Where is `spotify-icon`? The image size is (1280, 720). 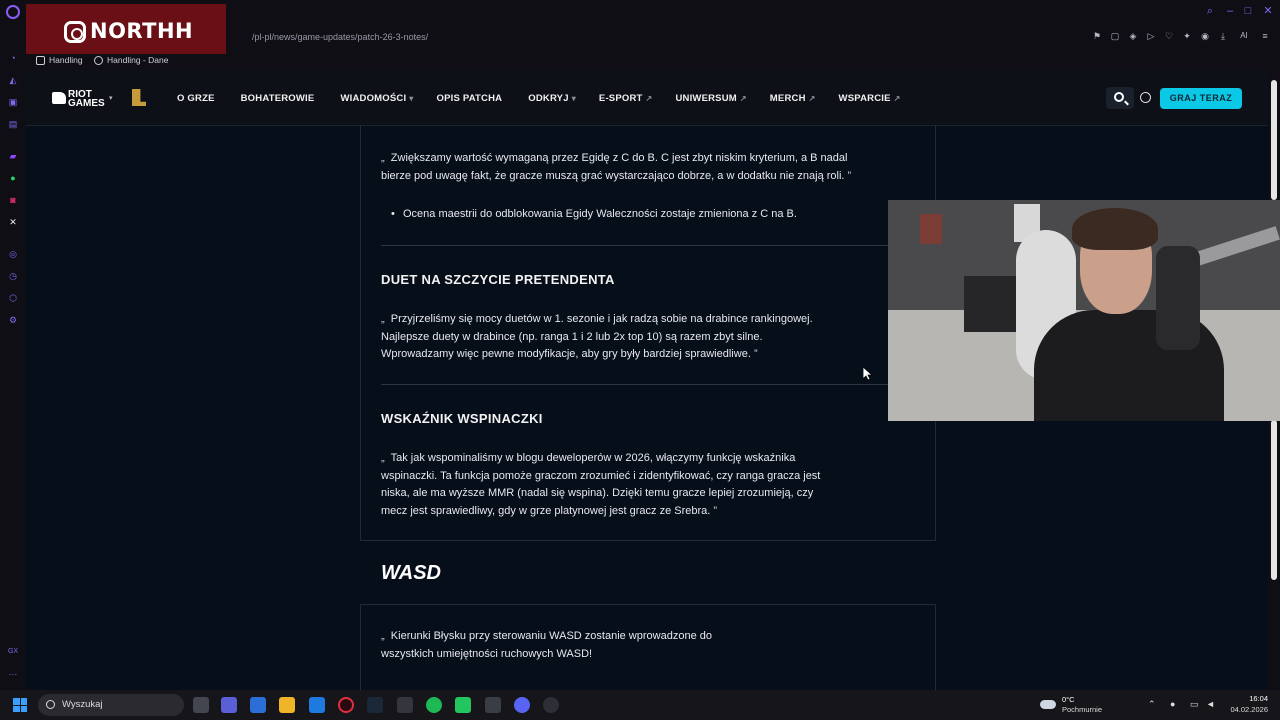 spotify-icon is located at coordinates (434, 705).